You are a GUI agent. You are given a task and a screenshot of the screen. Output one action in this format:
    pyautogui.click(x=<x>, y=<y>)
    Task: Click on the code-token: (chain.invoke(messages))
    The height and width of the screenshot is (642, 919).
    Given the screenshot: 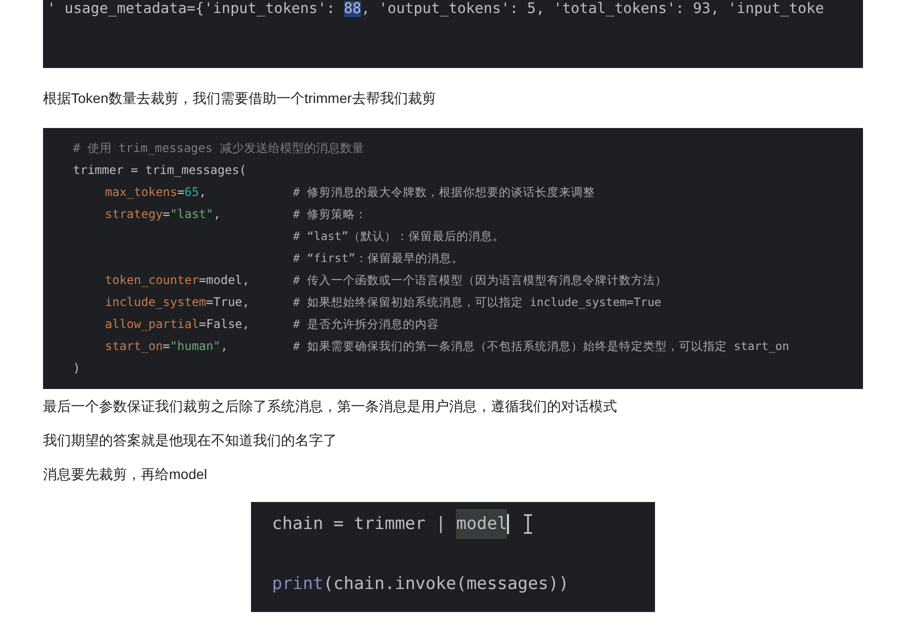 What is the action you would take?
    pyautogui.click(x=446, y=584)
    